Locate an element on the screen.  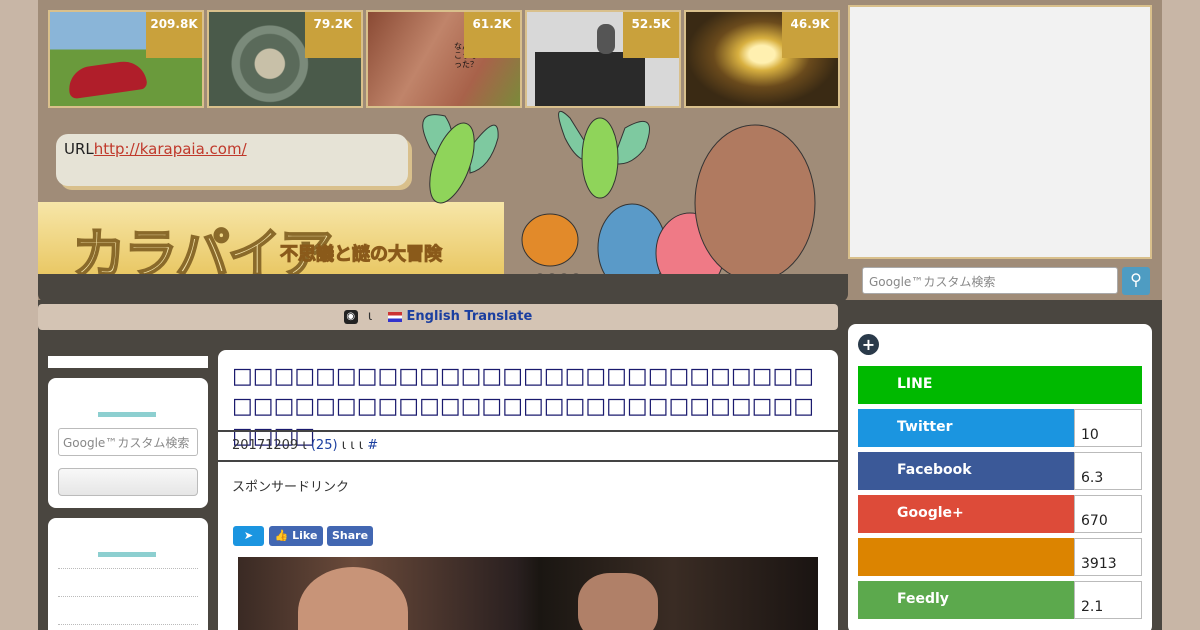
left-search-button is located at coordinates (128, 482).